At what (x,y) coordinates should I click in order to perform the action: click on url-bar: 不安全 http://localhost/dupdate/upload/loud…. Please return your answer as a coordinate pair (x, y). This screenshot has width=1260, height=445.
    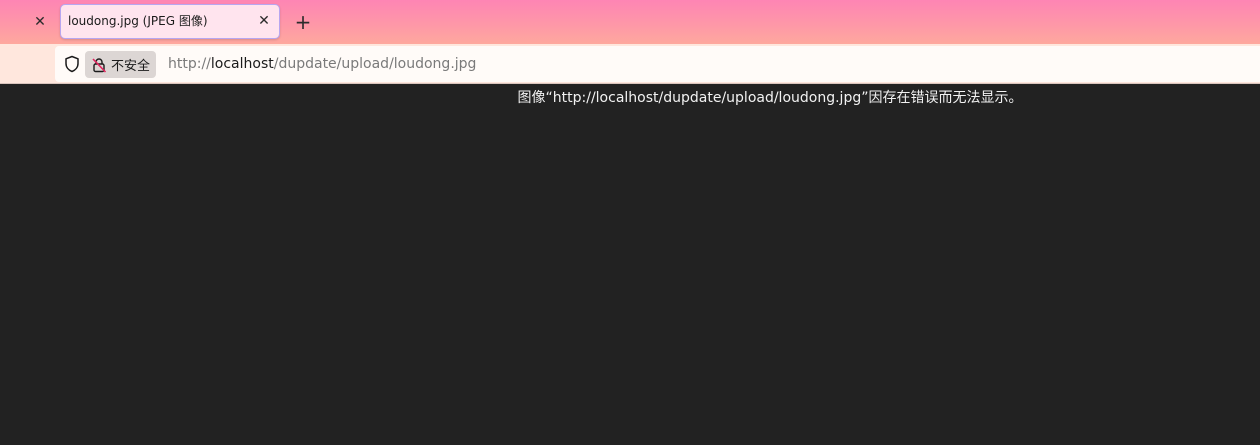
    Looking at the image, I should click on (657, 64).